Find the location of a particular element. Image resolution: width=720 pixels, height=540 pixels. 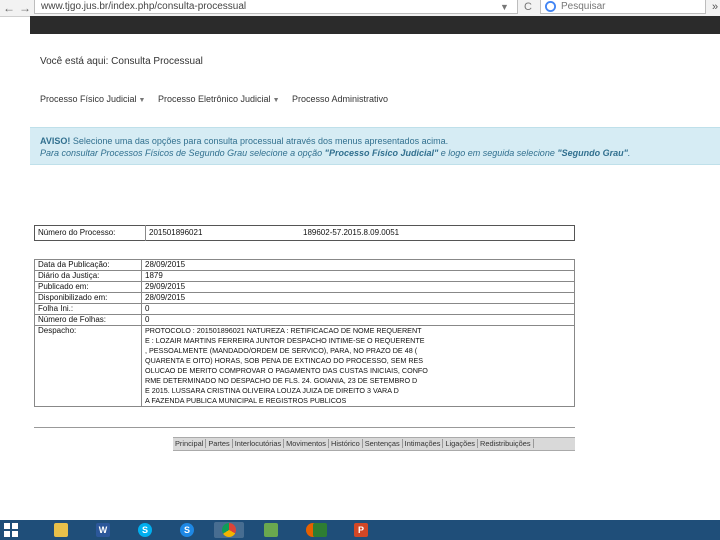

notice-line2-c: e logo em seguida selecione is located at coordinates (498, 153).